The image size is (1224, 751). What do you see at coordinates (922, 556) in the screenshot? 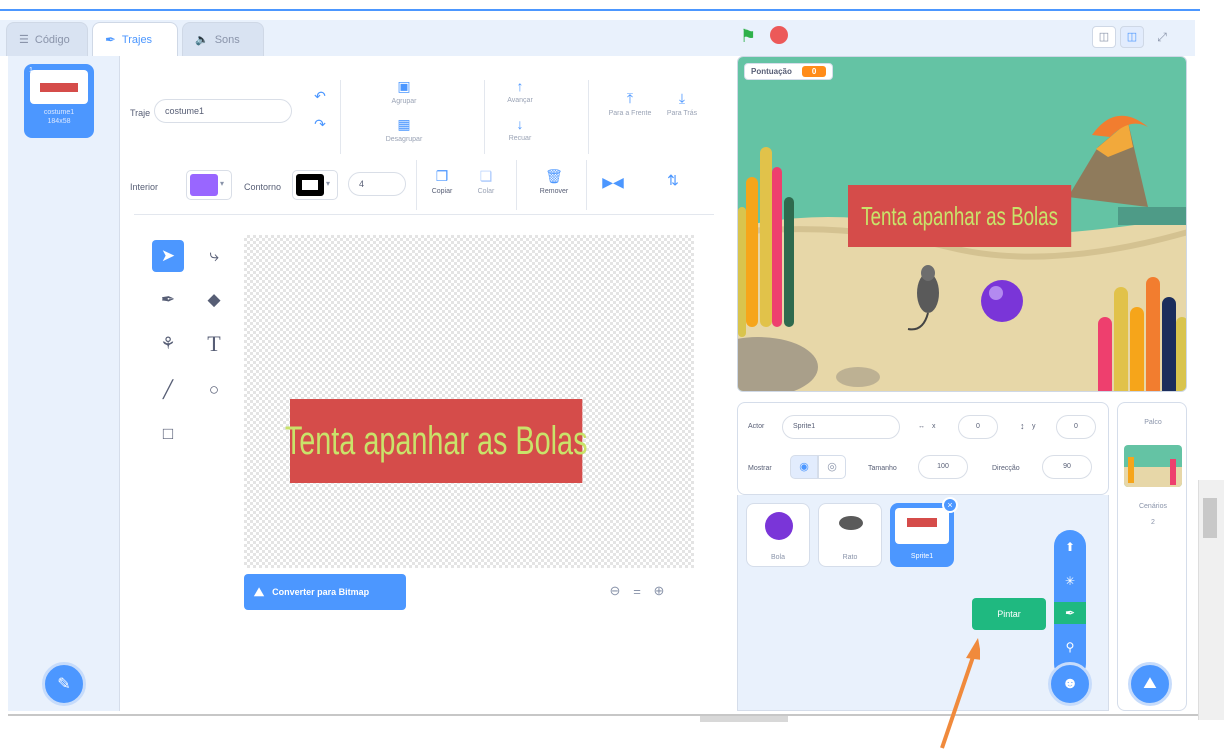
I see `sprite-name: Sprite1` at bounding box center [922, 556].